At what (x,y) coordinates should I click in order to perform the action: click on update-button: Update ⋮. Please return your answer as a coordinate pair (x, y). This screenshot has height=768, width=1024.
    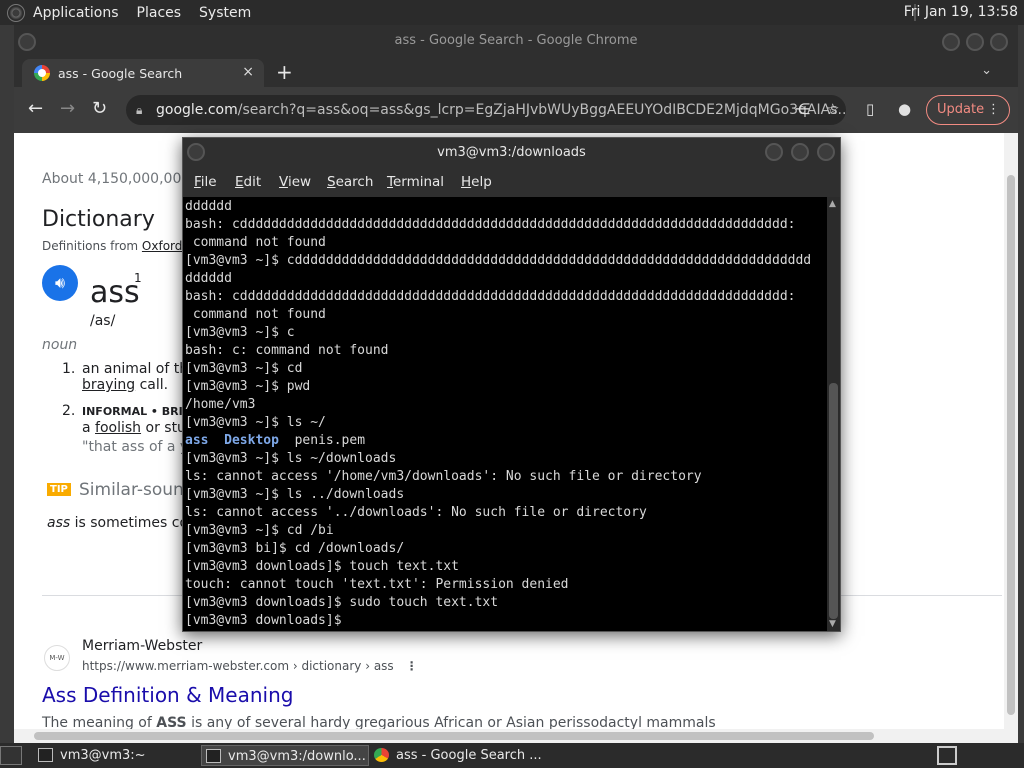
    Looking at the image, I should click on (968, 110).